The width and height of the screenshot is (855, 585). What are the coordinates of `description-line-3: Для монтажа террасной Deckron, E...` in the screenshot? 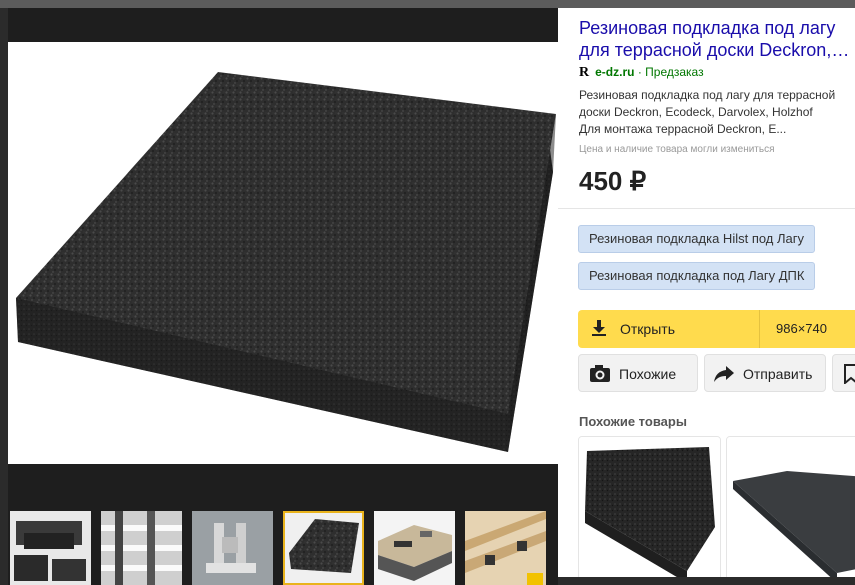 It's located at (683, 129).